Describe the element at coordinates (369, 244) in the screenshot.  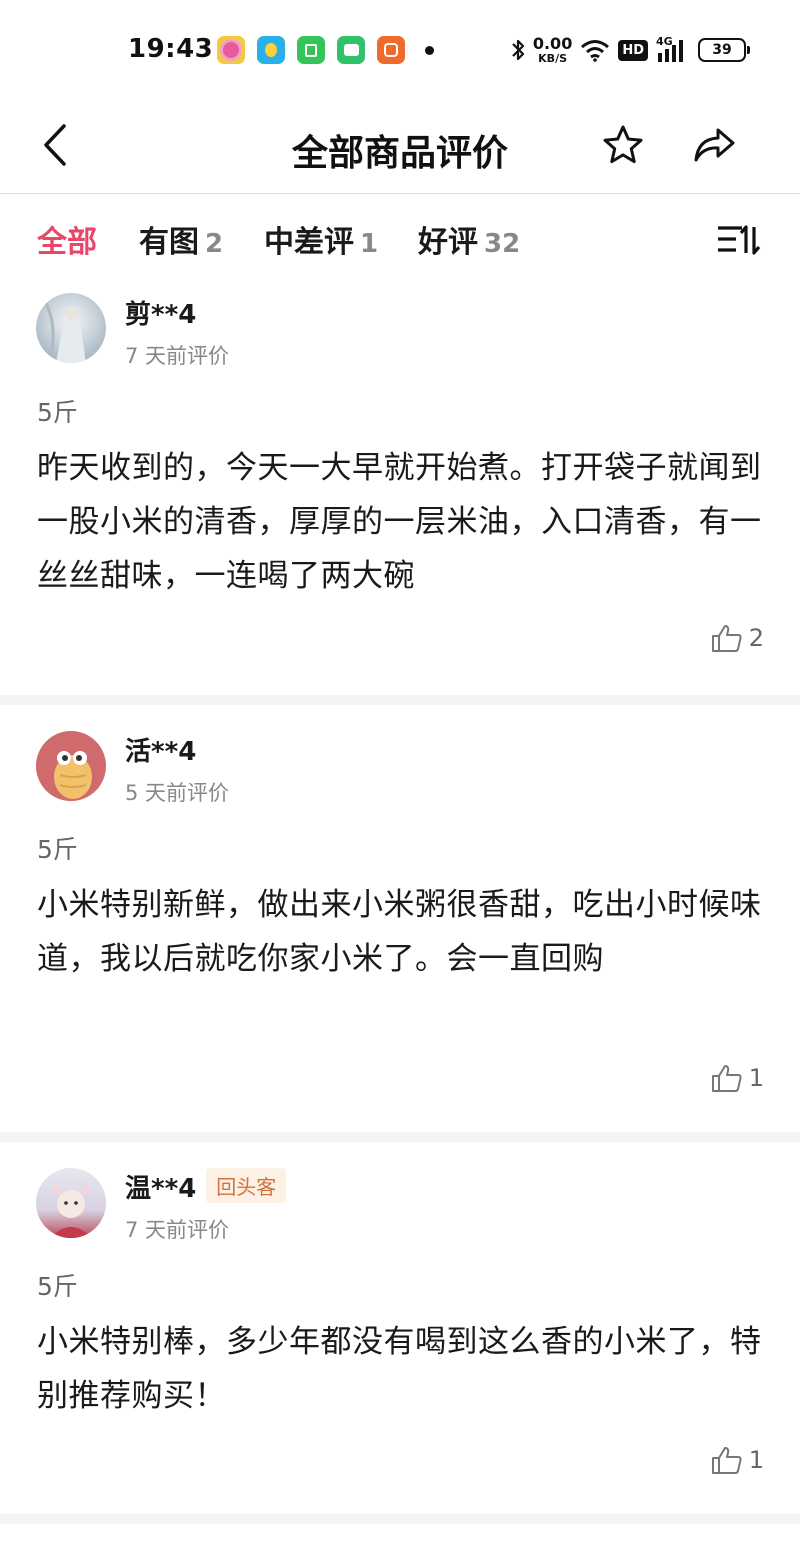
I see `tab-count: 1` at that location.